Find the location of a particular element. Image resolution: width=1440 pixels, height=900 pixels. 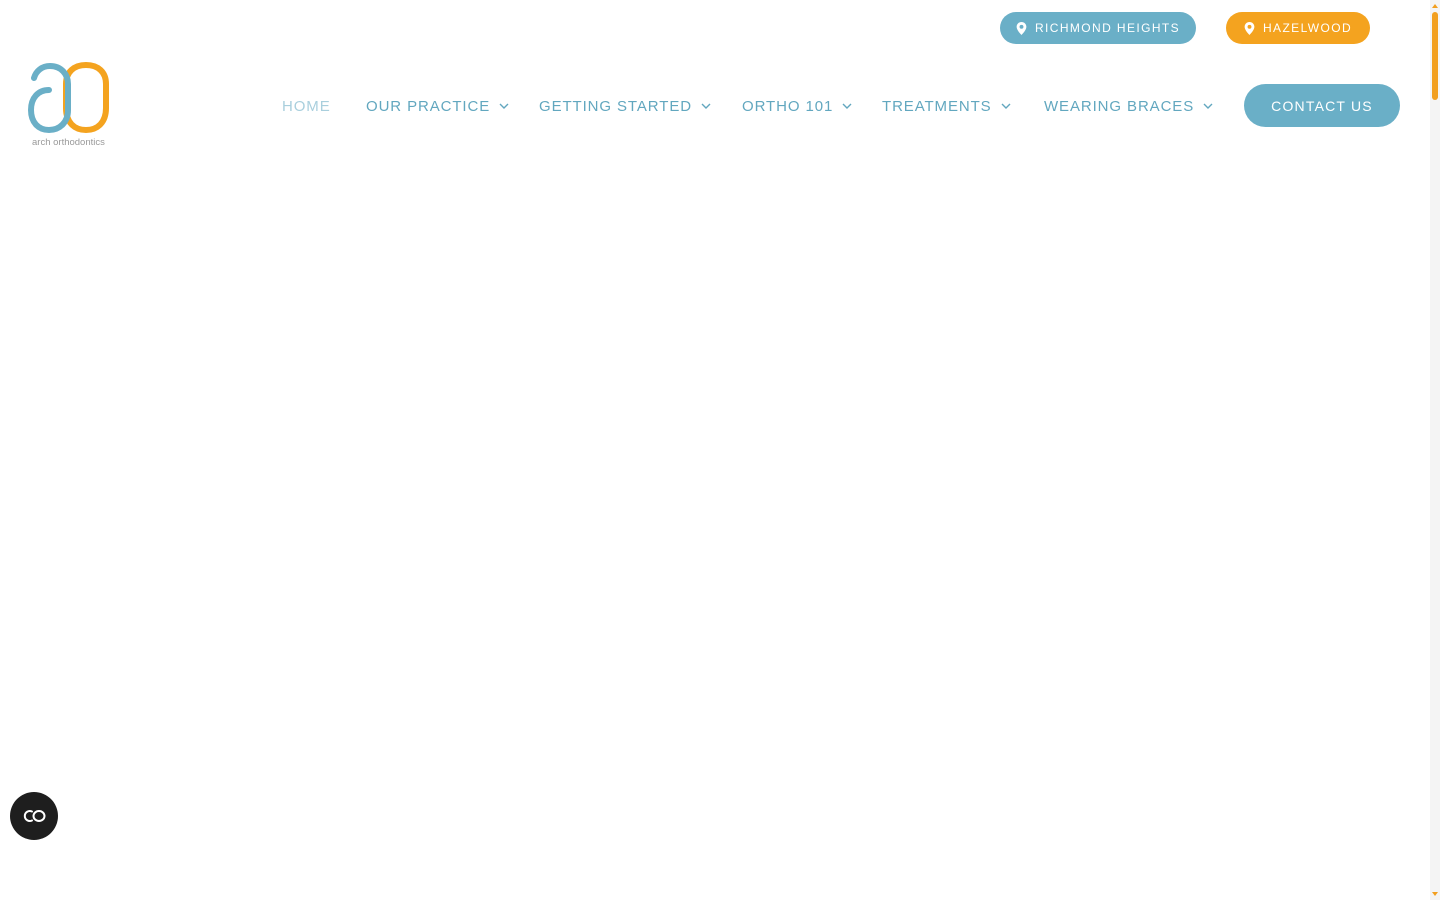

location-label: HAZELWOOD is located at coordinates (1307, 28).